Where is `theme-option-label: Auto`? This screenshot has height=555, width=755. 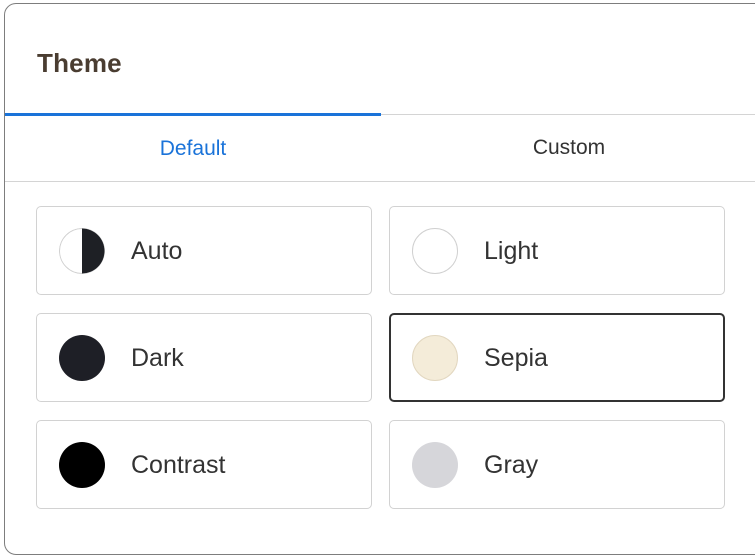 theme-option-label: Auto is located at coordinates (157, 251).